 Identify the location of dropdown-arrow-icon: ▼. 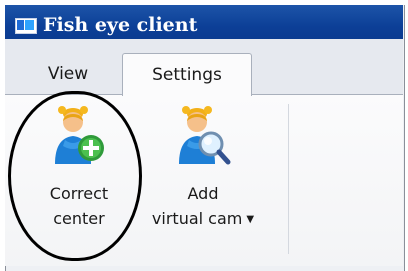
(250, 219).